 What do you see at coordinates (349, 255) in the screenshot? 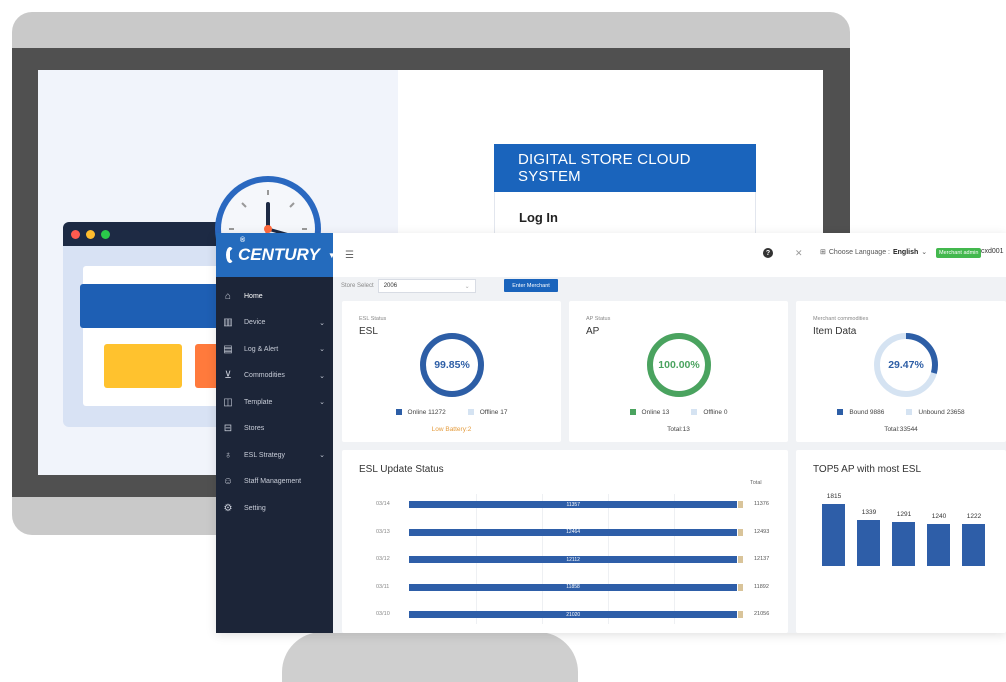
I see `menu-icon: ☰` at bounding box center [349, 255].